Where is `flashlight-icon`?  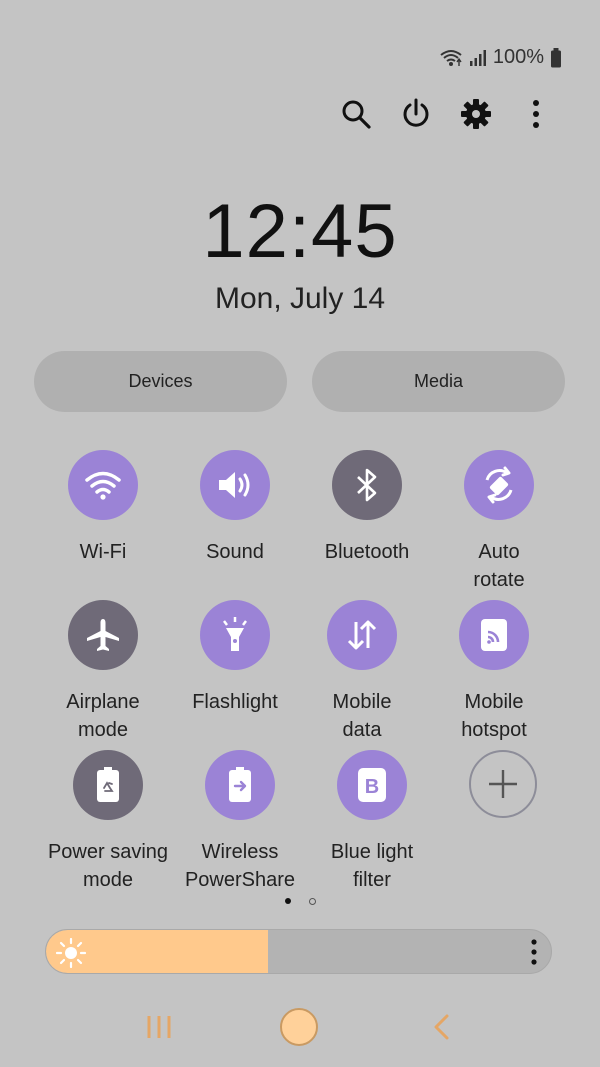
flashlight-icon is located at coordinates (235, 634).